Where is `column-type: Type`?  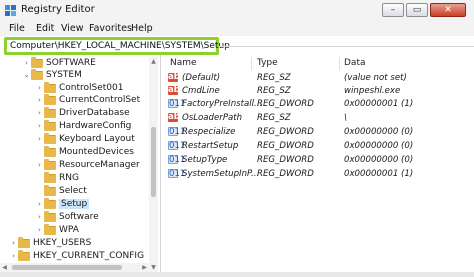
column-type: Type is located at coordinates (267, 63).